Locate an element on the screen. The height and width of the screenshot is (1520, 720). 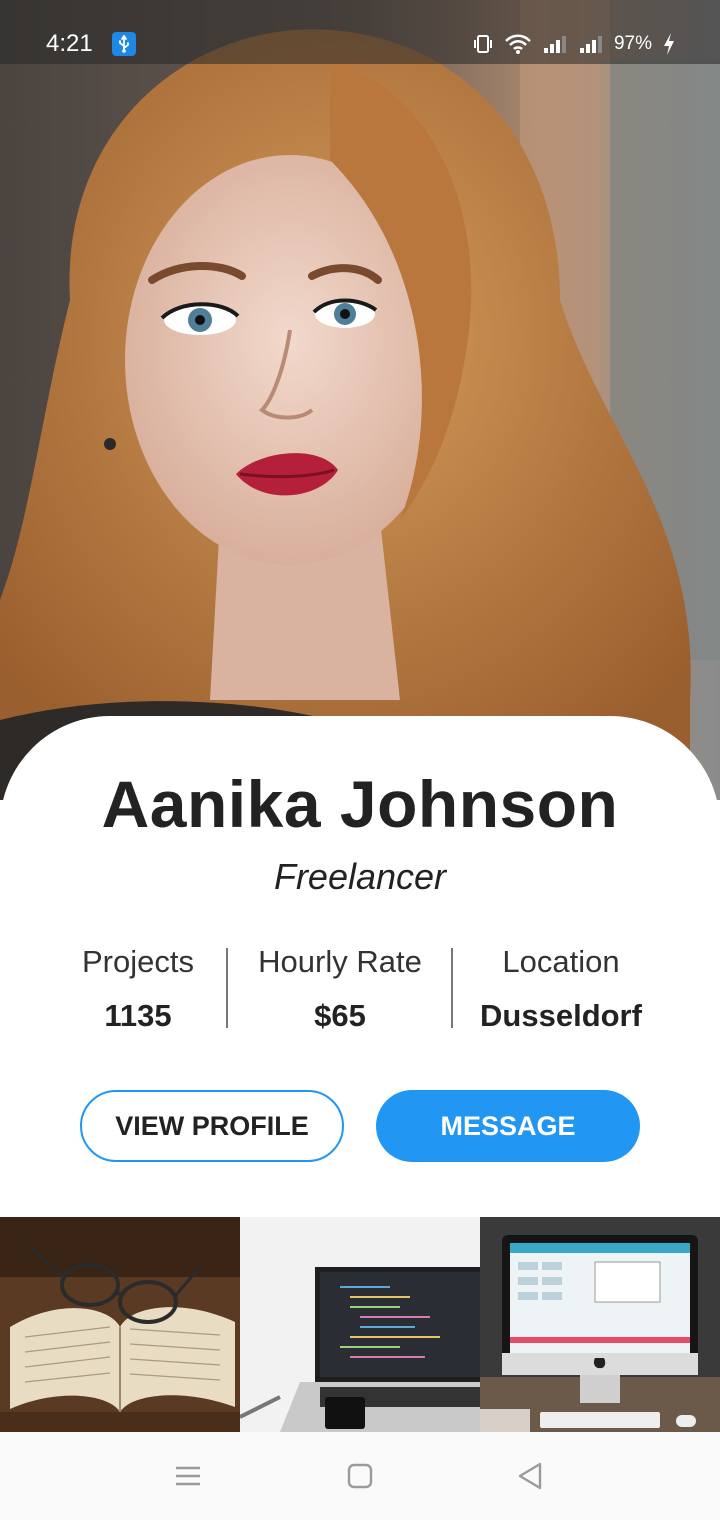
status-time: 4:21 is located at coordinates (69, 43).